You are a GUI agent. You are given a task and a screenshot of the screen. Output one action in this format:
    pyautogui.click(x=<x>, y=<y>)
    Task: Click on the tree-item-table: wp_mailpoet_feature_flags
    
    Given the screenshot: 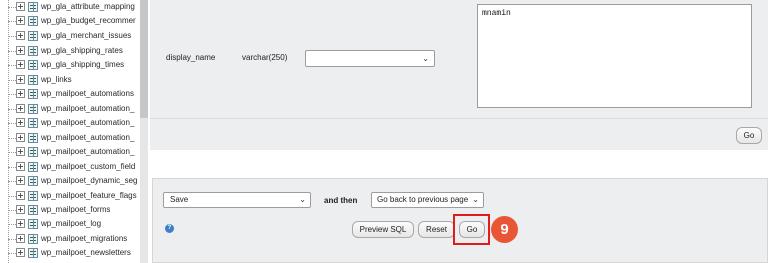 What is the action you would take?
    pyautogui.click(x=70, y=196)
    